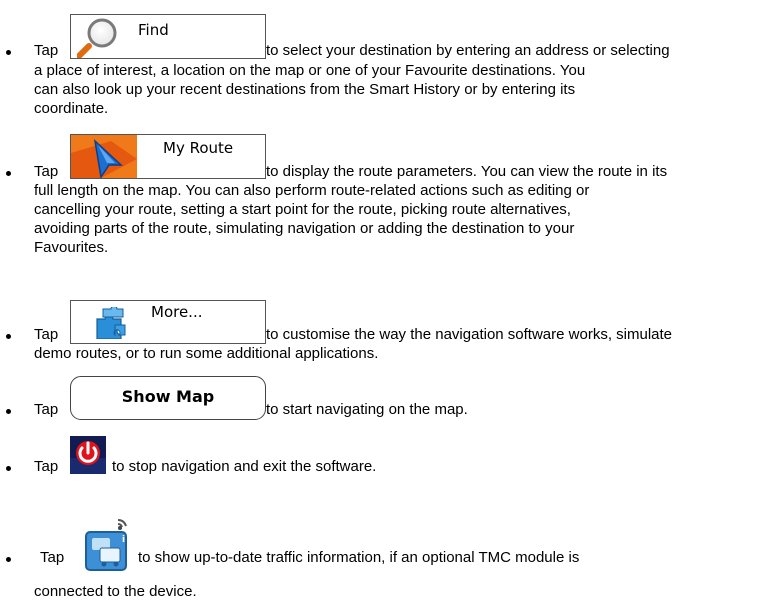 The width and height of the screenshot is (777, 613). I want to click on item-text: Favourites., so click(71, 247).